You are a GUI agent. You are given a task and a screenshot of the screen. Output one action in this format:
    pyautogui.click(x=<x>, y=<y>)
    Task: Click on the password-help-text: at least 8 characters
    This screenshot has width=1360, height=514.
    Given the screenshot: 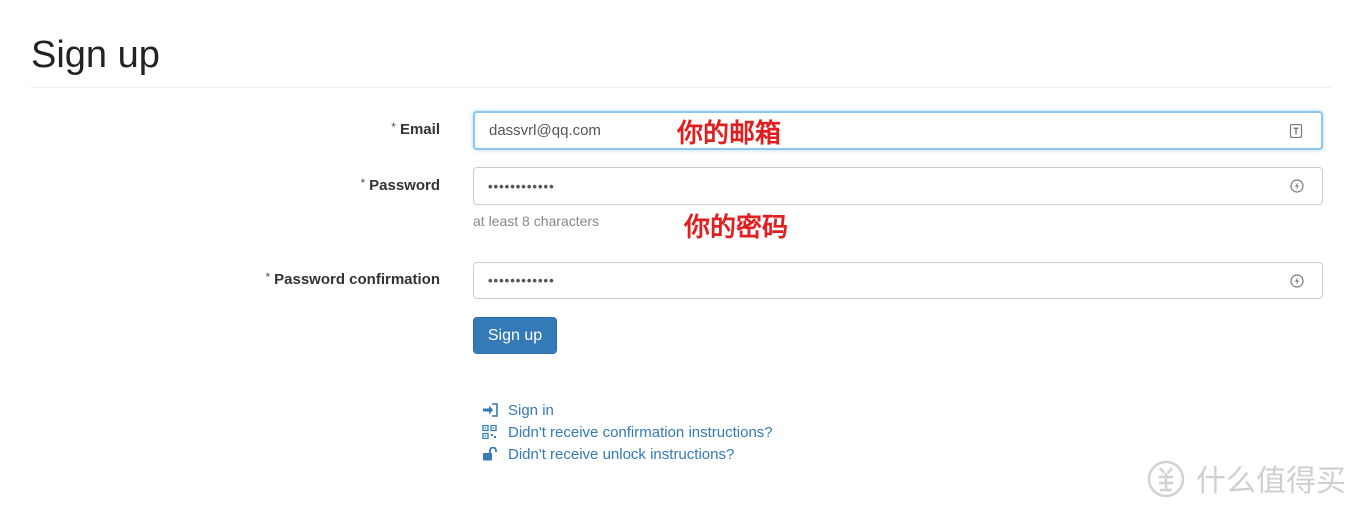 What is the action you would take?
    pyautogui.click(x=536, y=221)
    